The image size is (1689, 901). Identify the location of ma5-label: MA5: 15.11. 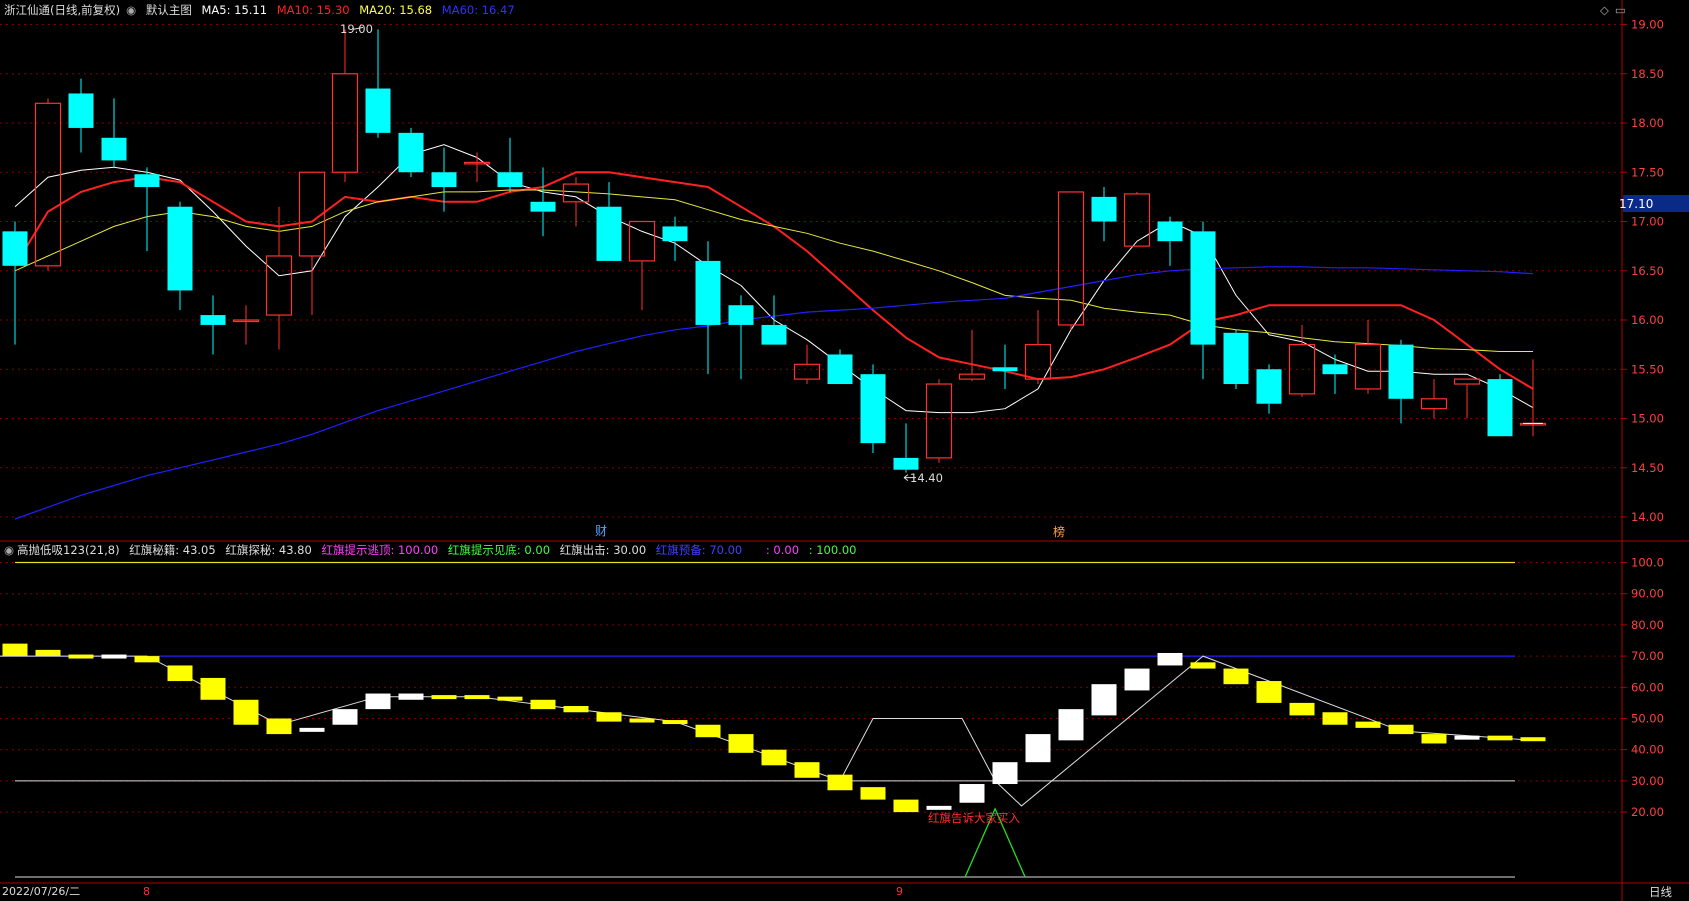
(234, 10).